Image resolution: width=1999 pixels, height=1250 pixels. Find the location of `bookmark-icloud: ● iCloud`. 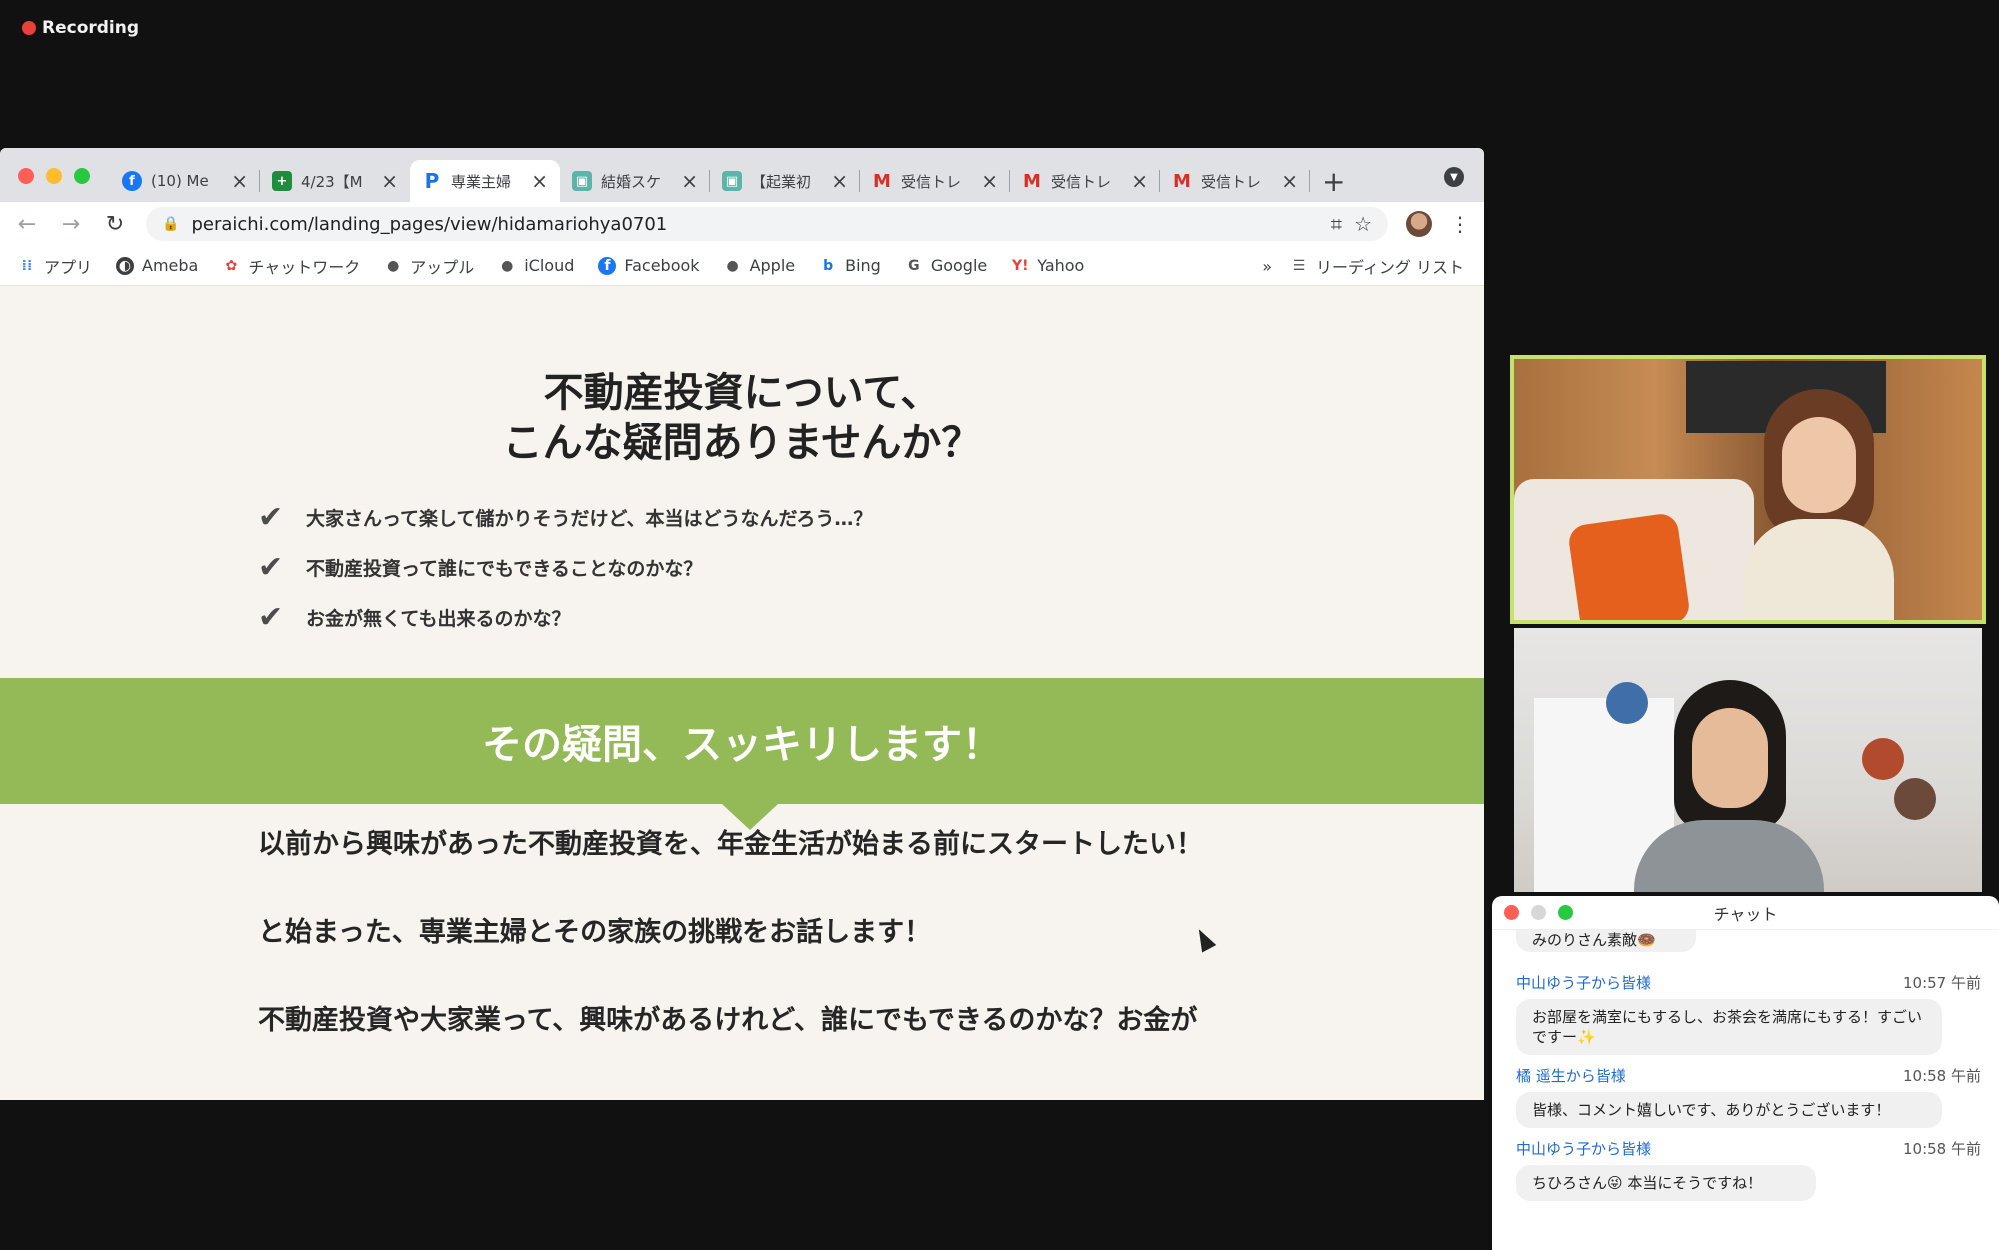

bookmark-icloud: ● iCloud is located at coordinates (536, 265).